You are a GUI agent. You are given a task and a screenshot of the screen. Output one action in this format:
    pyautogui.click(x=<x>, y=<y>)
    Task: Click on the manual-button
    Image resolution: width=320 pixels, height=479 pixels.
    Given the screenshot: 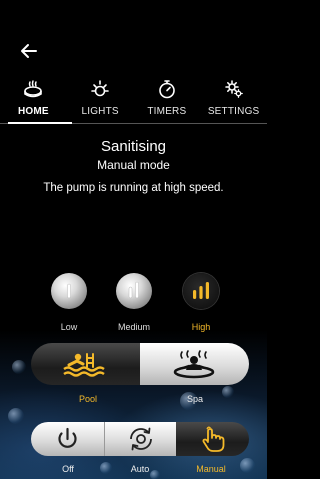 What is the action you would take?
    pyautogui.click(x=212, y=439)
    